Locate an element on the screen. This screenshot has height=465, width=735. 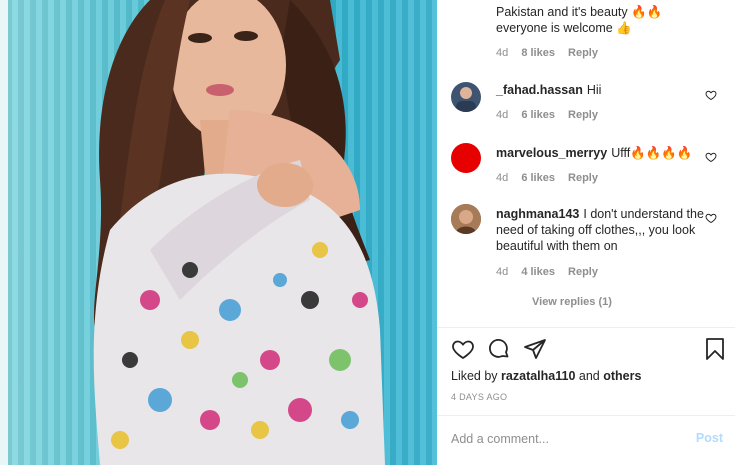
post-timestamp: 4 DAYS AGO is located at coordinates (479, 397).